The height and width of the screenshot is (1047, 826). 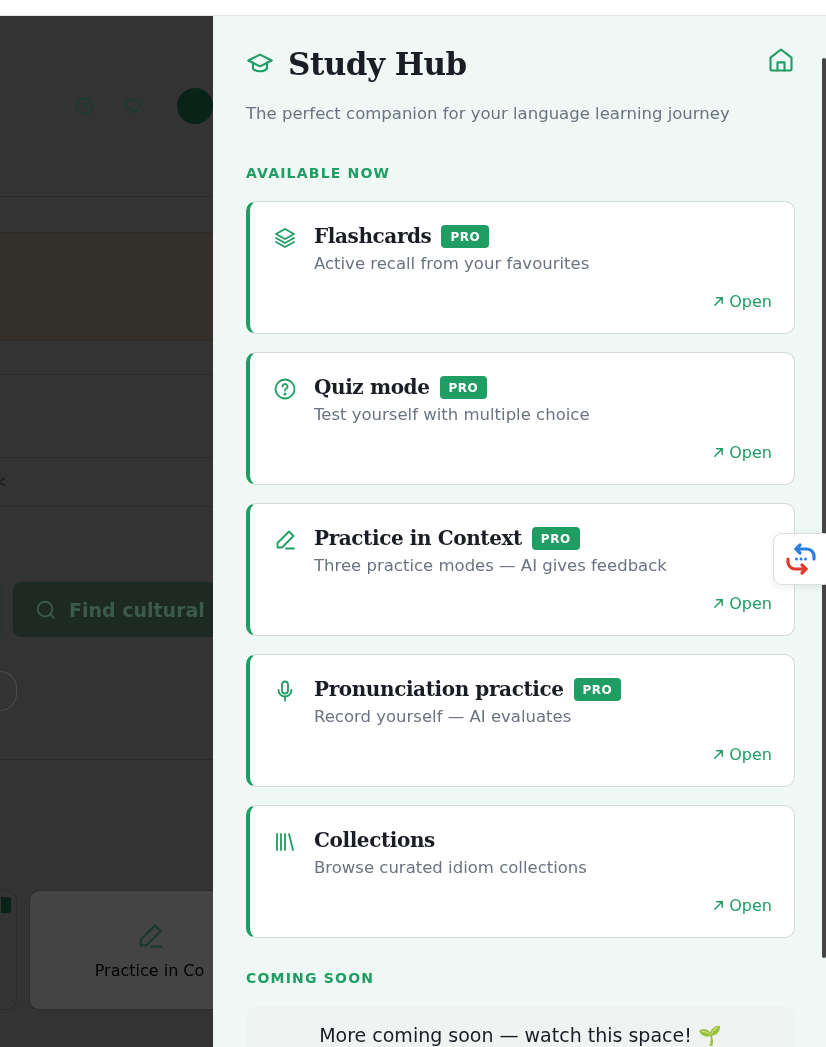 I want to click on search-icon, so click(x=46, y=609).